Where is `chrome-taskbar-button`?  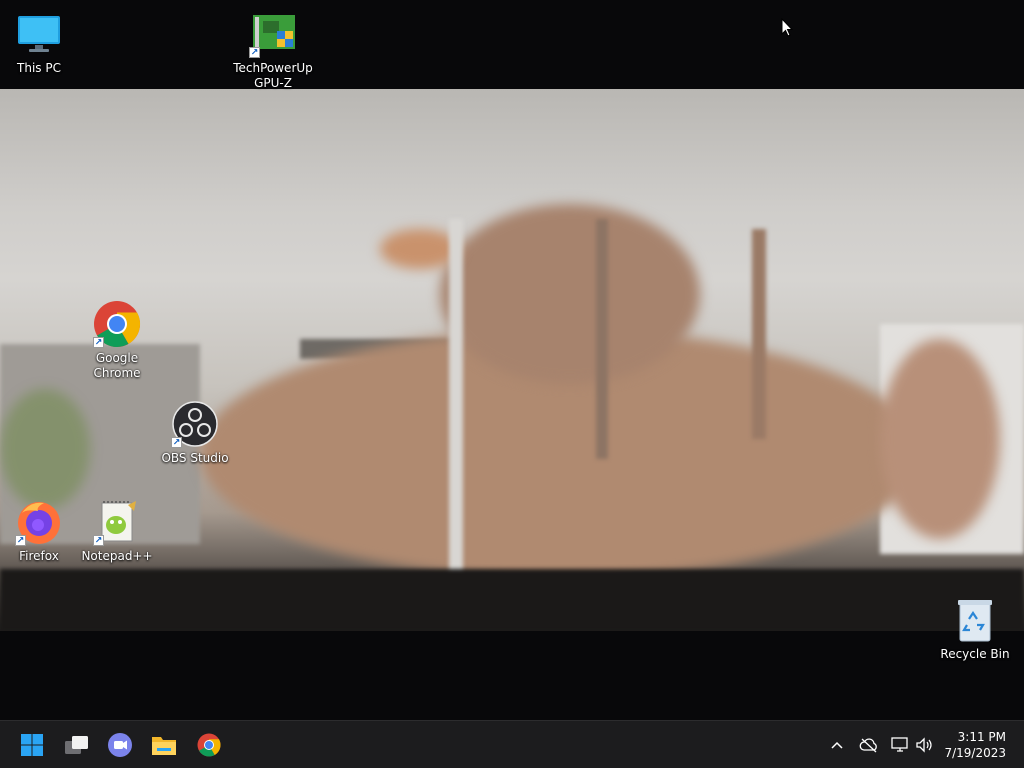 chrome-taskbar-button is located at coordinates (209, 745).